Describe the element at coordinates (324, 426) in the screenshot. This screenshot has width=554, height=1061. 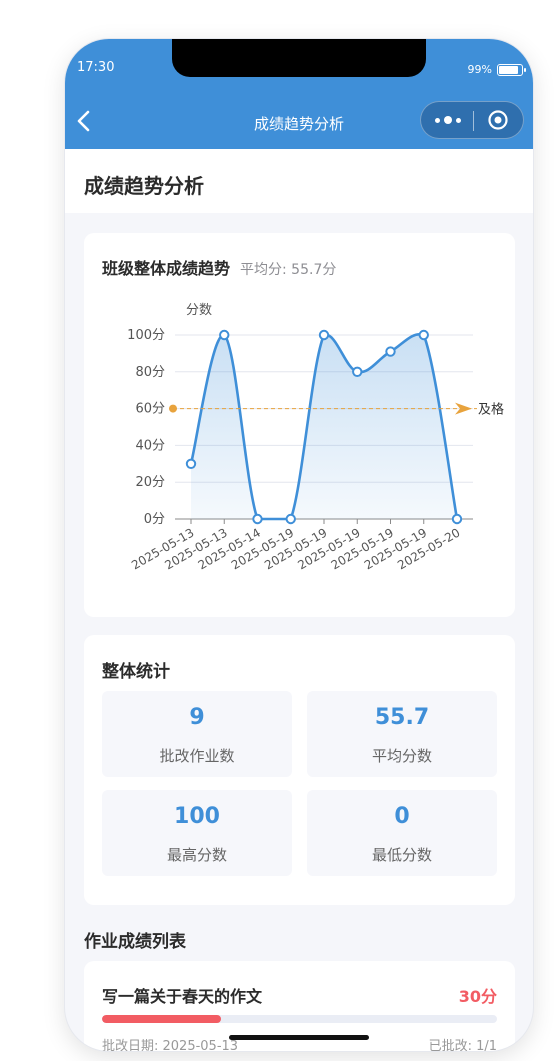
I see `series-area` at that location.